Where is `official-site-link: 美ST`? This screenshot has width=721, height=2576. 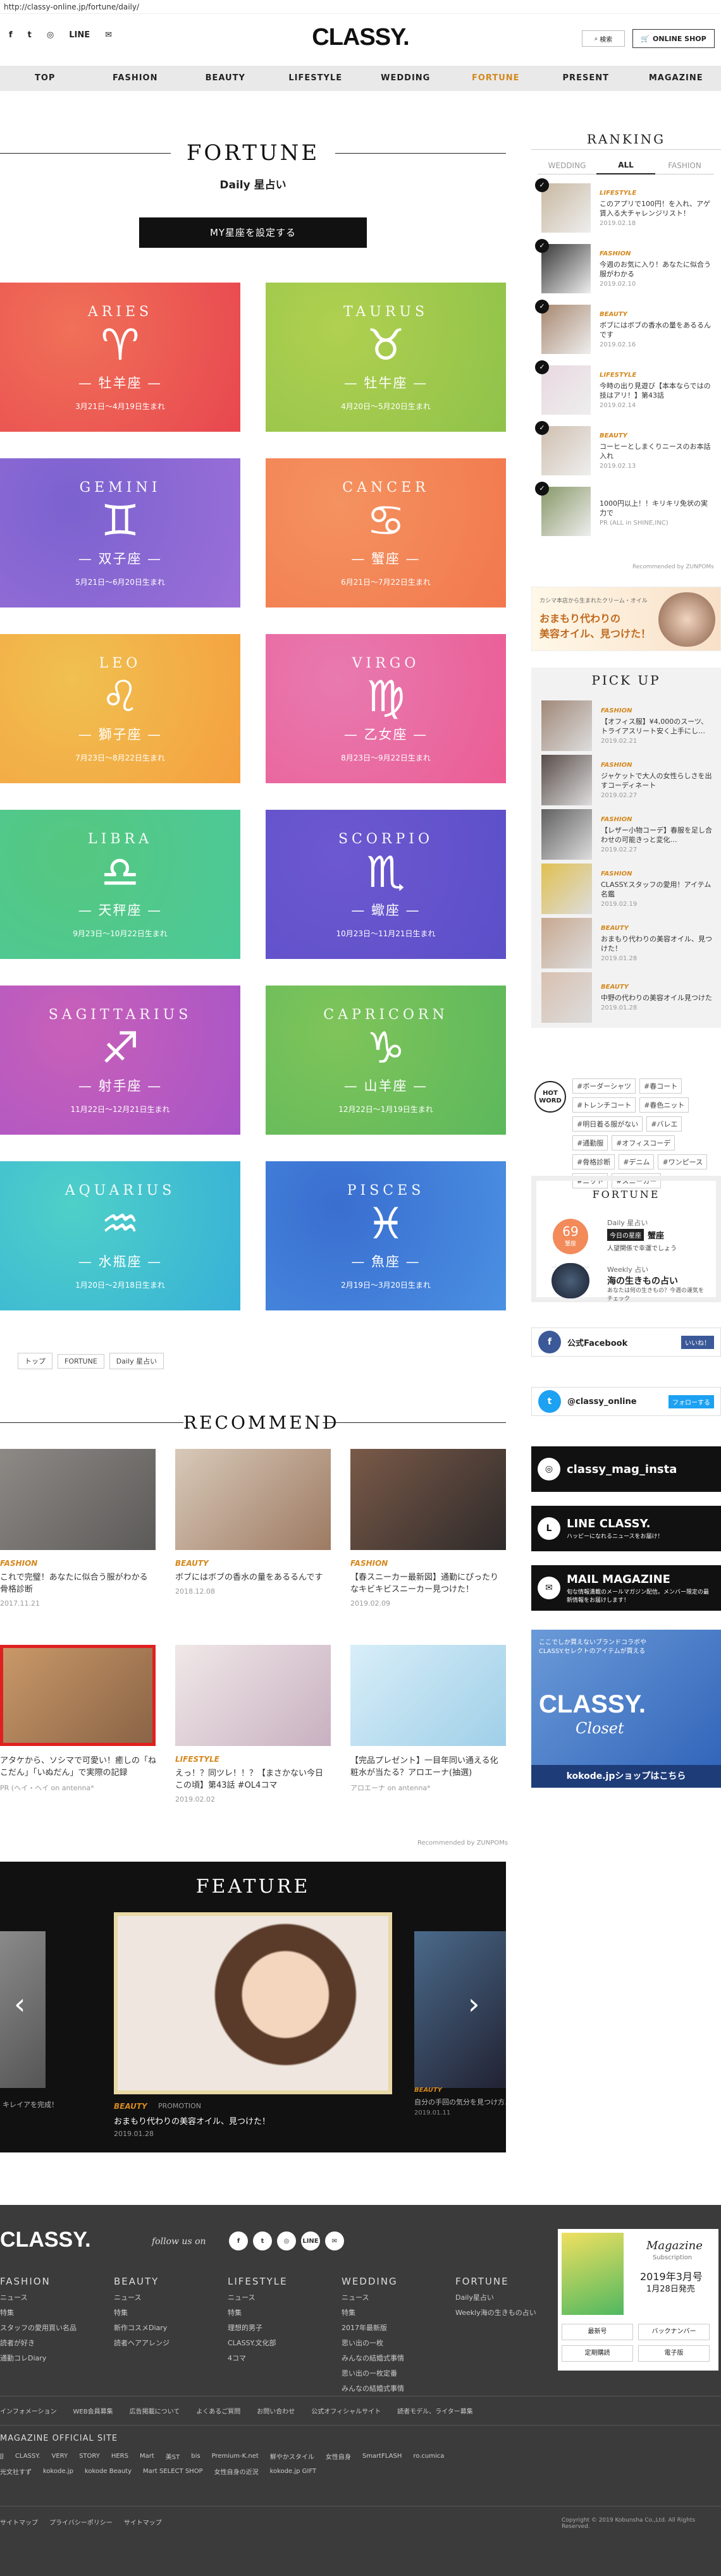
official-site-link: 美ST is located at coordinates (173, 2456).